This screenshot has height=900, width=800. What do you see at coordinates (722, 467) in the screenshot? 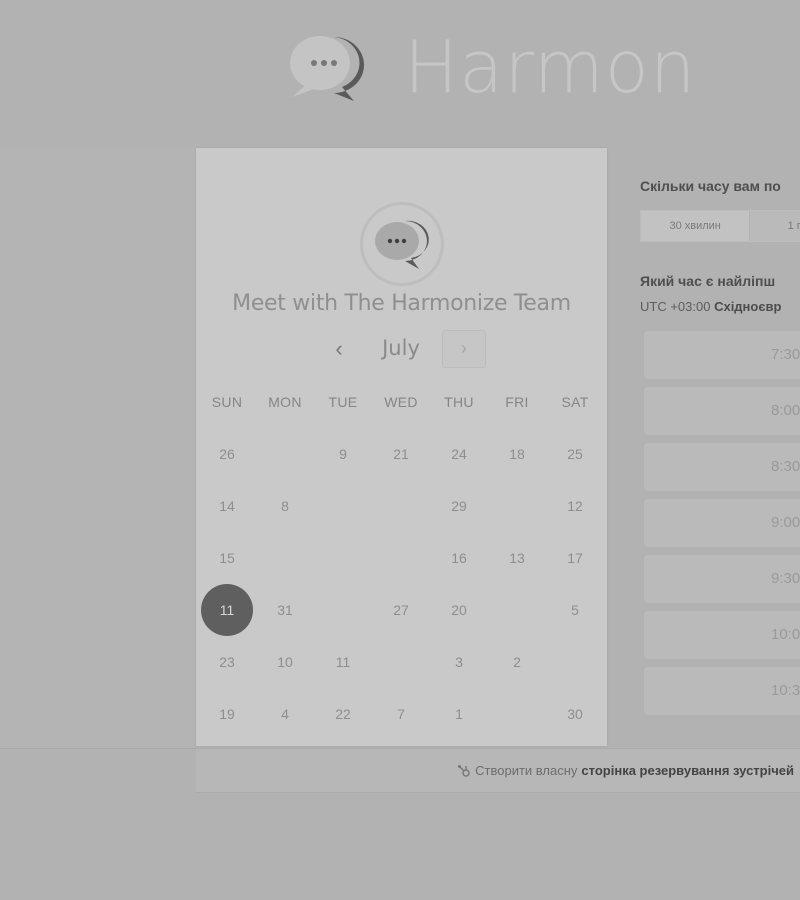
I see `time-slot-button: 8:30` at bounding box center [722, 467].